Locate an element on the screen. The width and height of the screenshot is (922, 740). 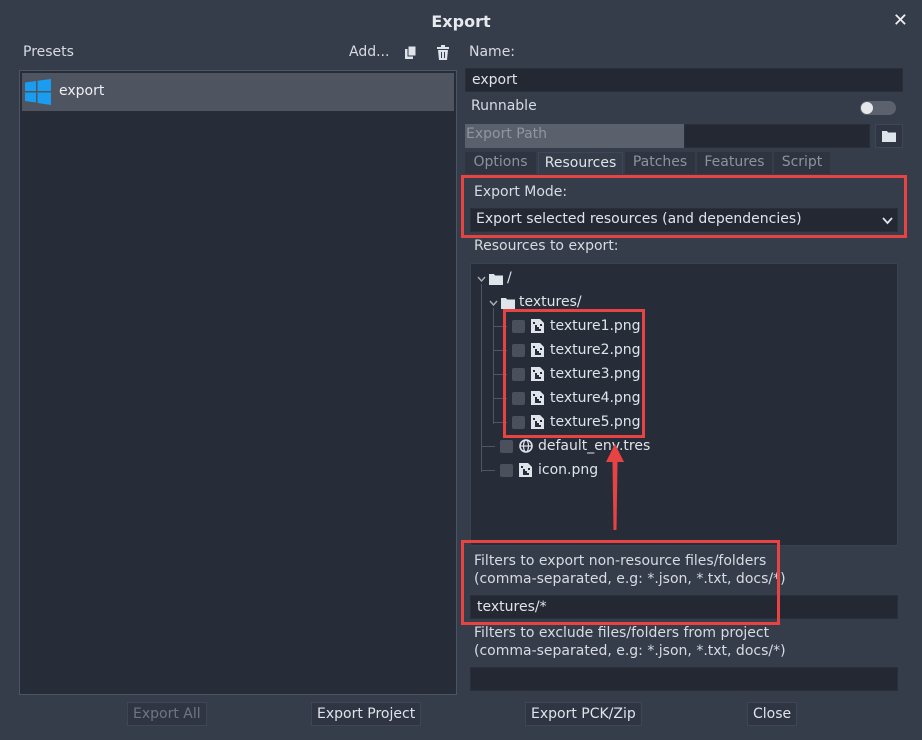
texture3-checkbox is located at coordinates (518, 374).